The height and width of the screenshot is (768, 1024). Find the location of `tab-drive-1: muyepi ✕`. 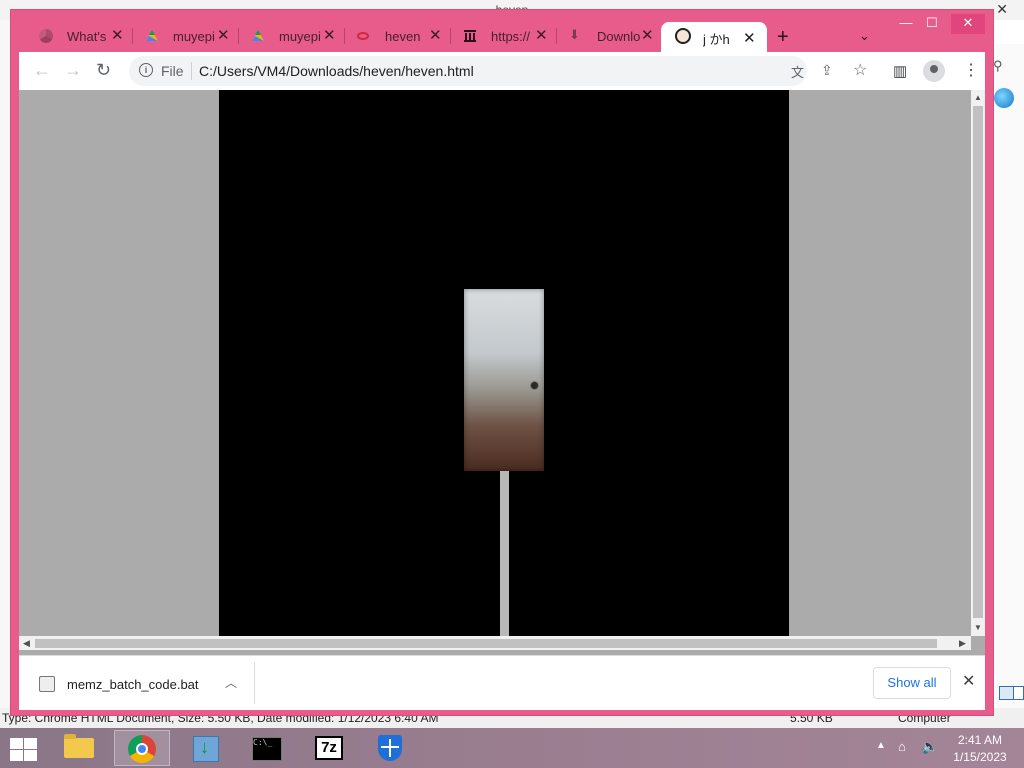

tab-drive-1: muyepi ✕ is located at coordinates (184, 36).